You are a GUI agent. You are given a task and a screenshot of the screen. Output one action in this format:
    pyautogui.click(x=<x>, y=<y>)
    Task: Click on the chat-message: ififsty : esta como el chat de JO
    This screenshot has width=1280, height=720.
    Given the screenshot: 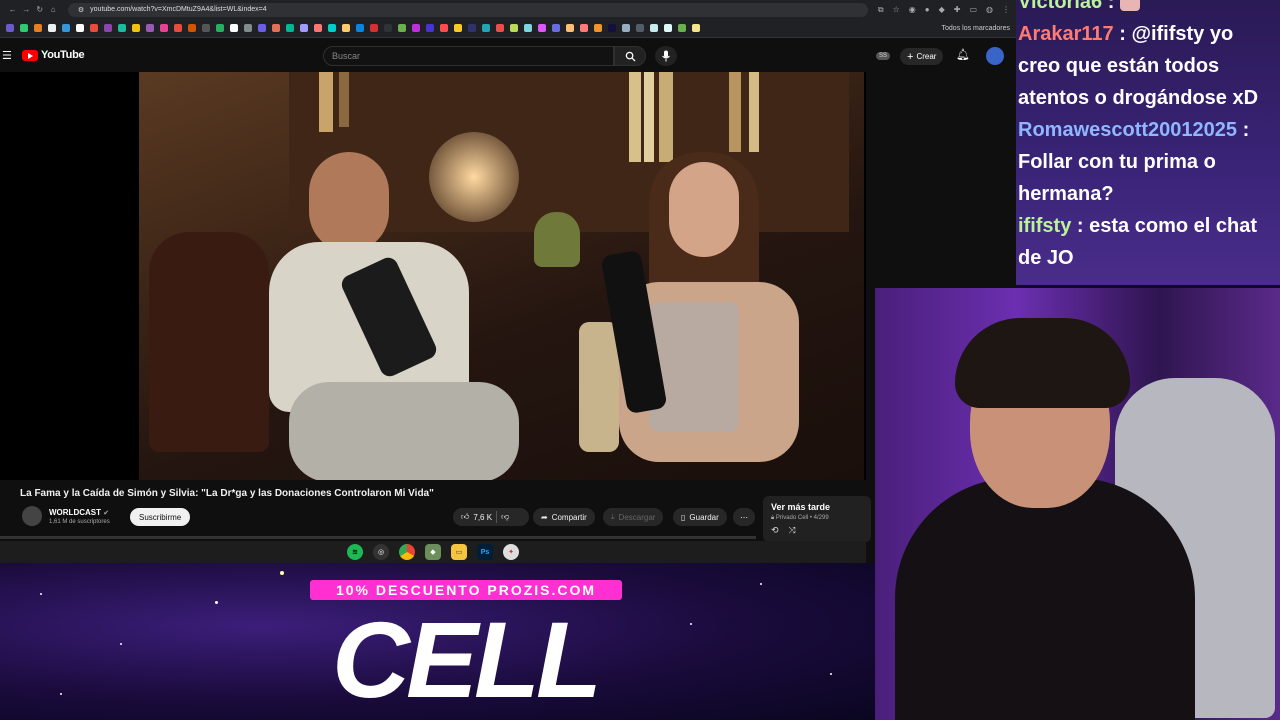 What is the action you would take?
    pyautogui.click(x=1147, y=242)
    